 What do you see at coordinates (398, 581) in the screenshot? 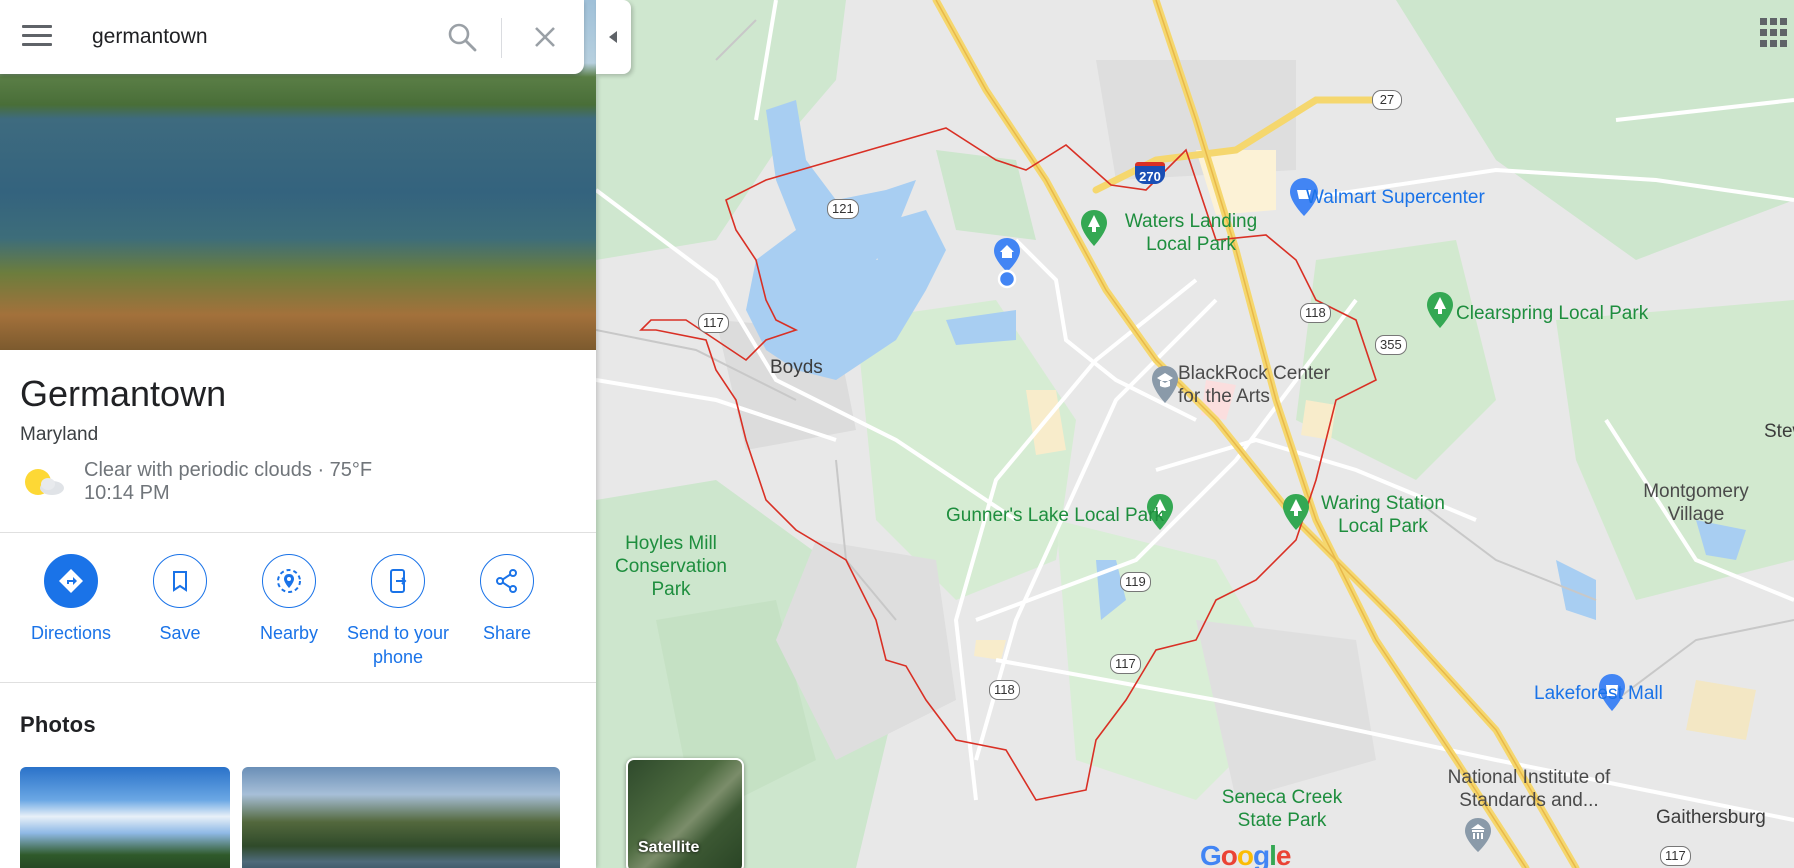
I see `send-to-phone-icon` at bounding box center [398, 581].